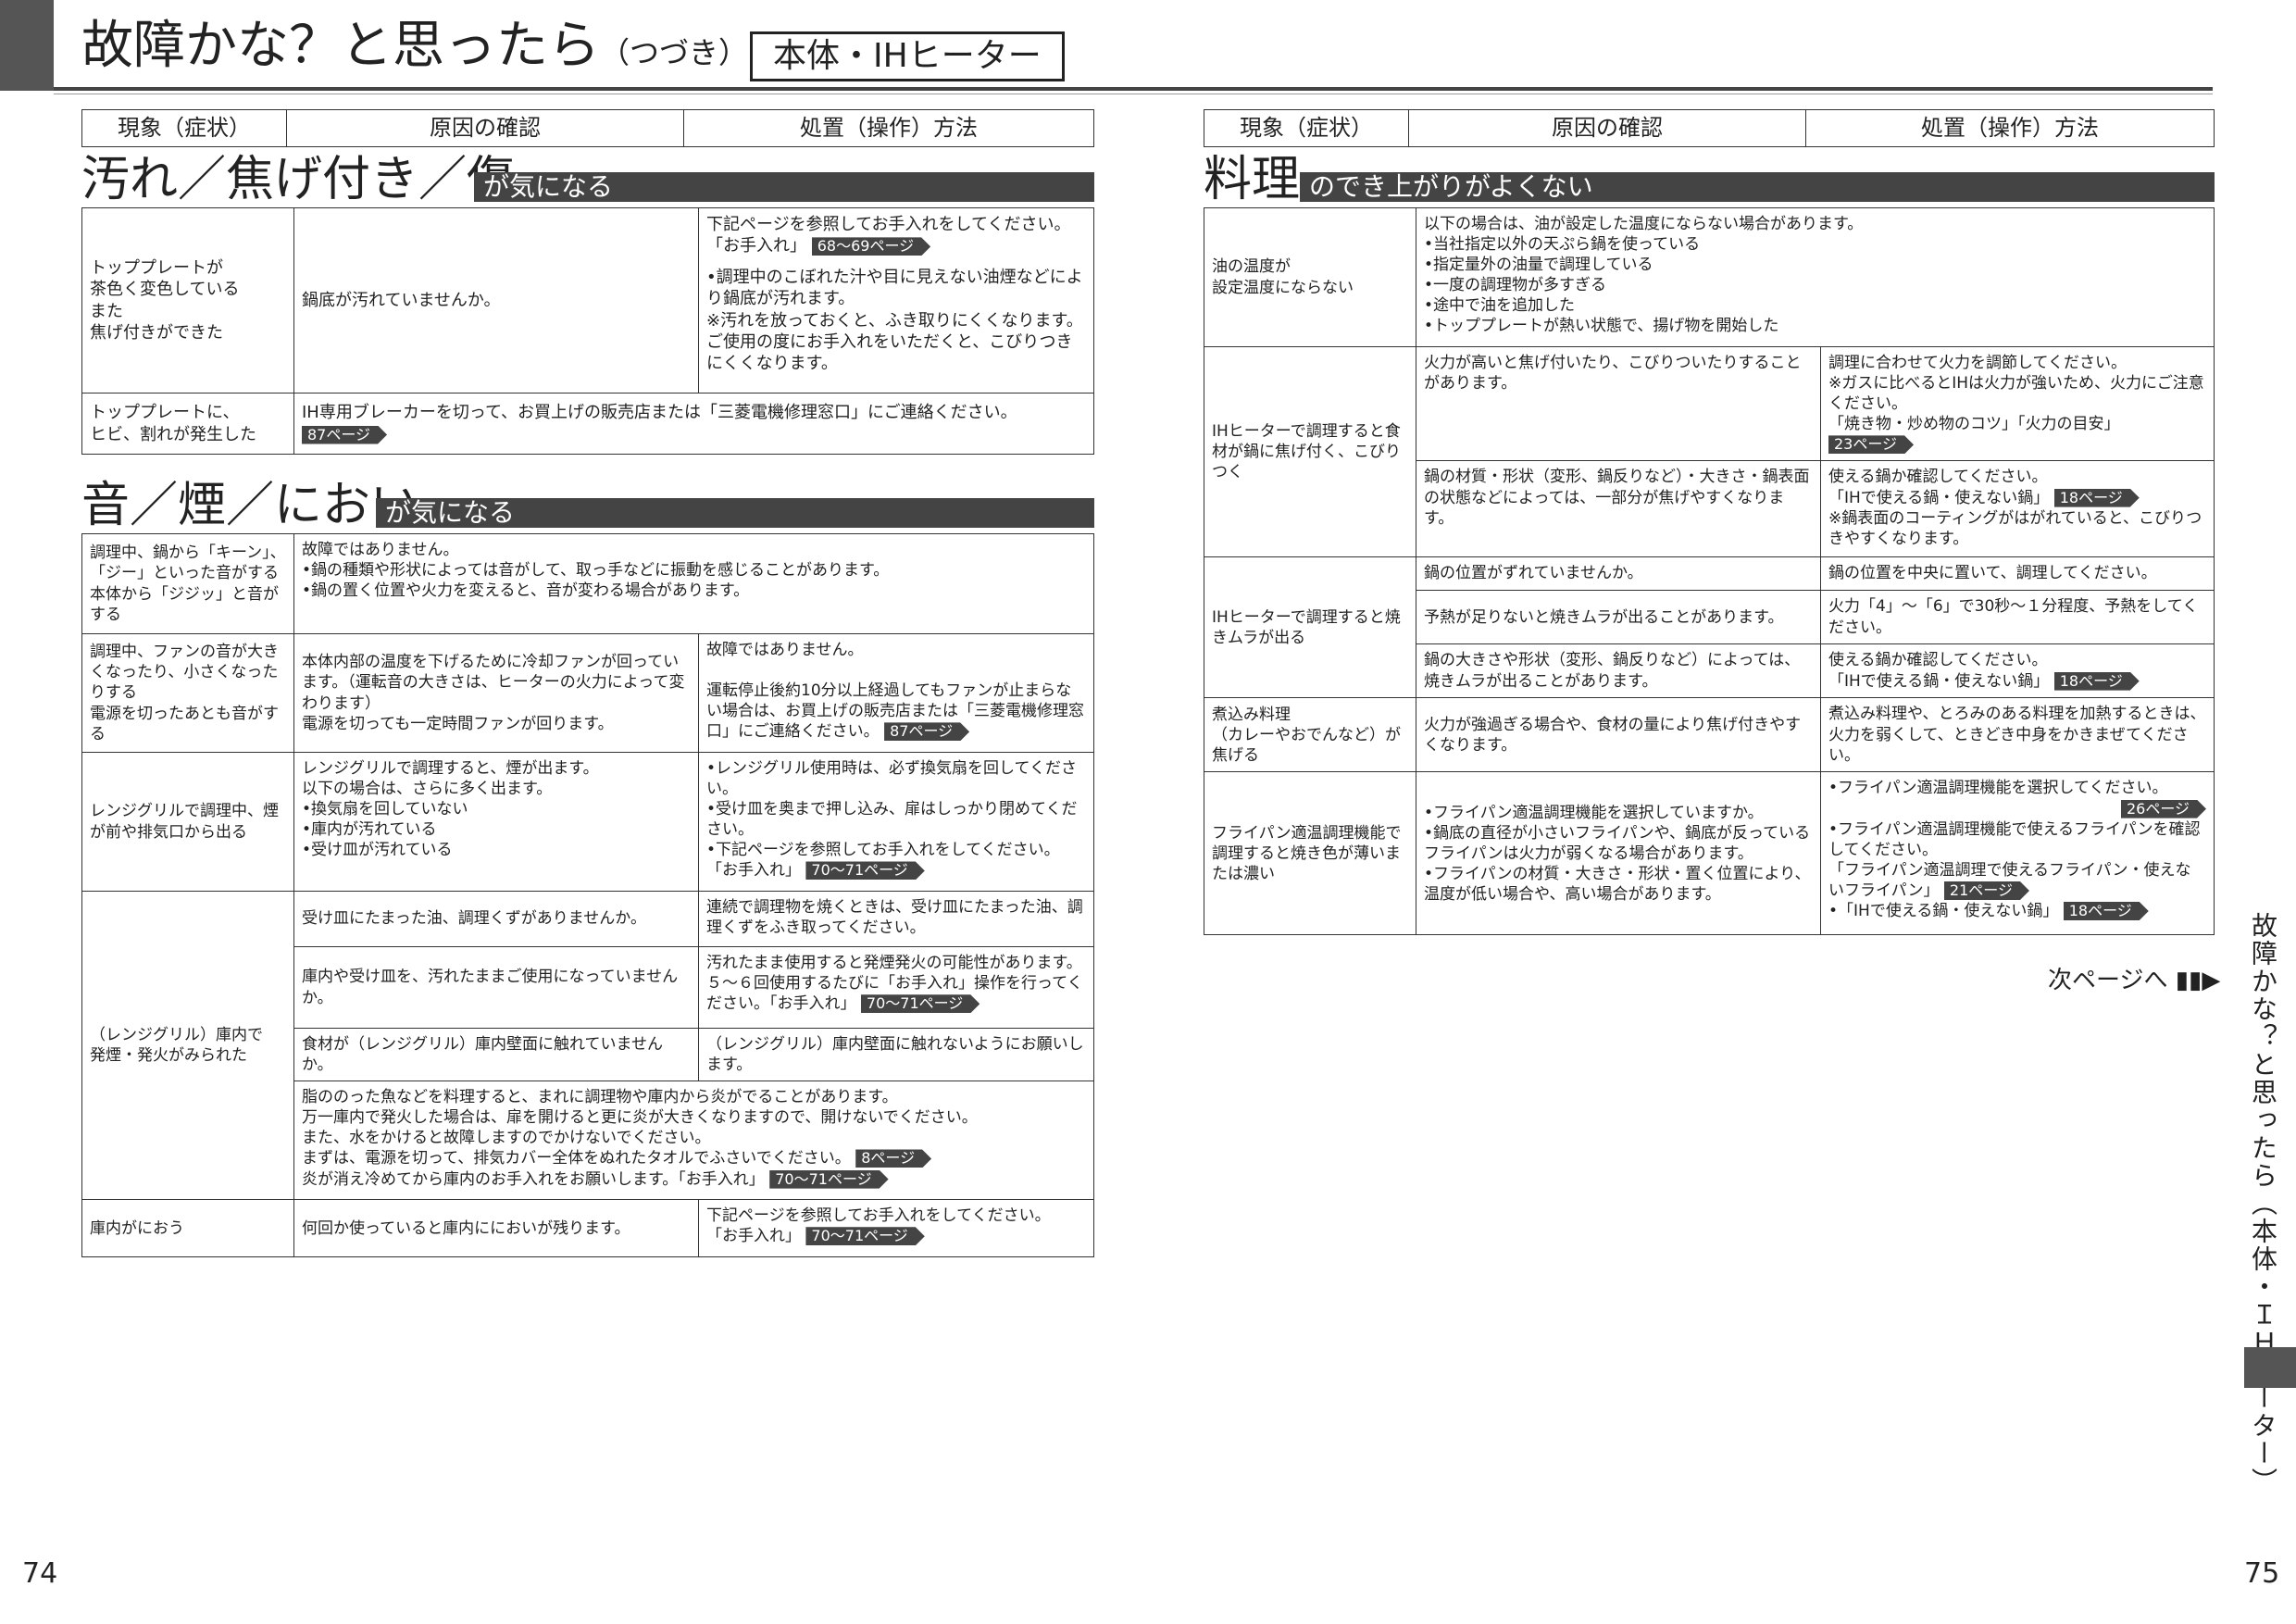 This screenshot has height=1624, width=2296. Describe the element at coordinates (187, 424) in the screenshot. I see `symptom-cell: トッププレートに、 ヒビ、割れが発生した` at that location.